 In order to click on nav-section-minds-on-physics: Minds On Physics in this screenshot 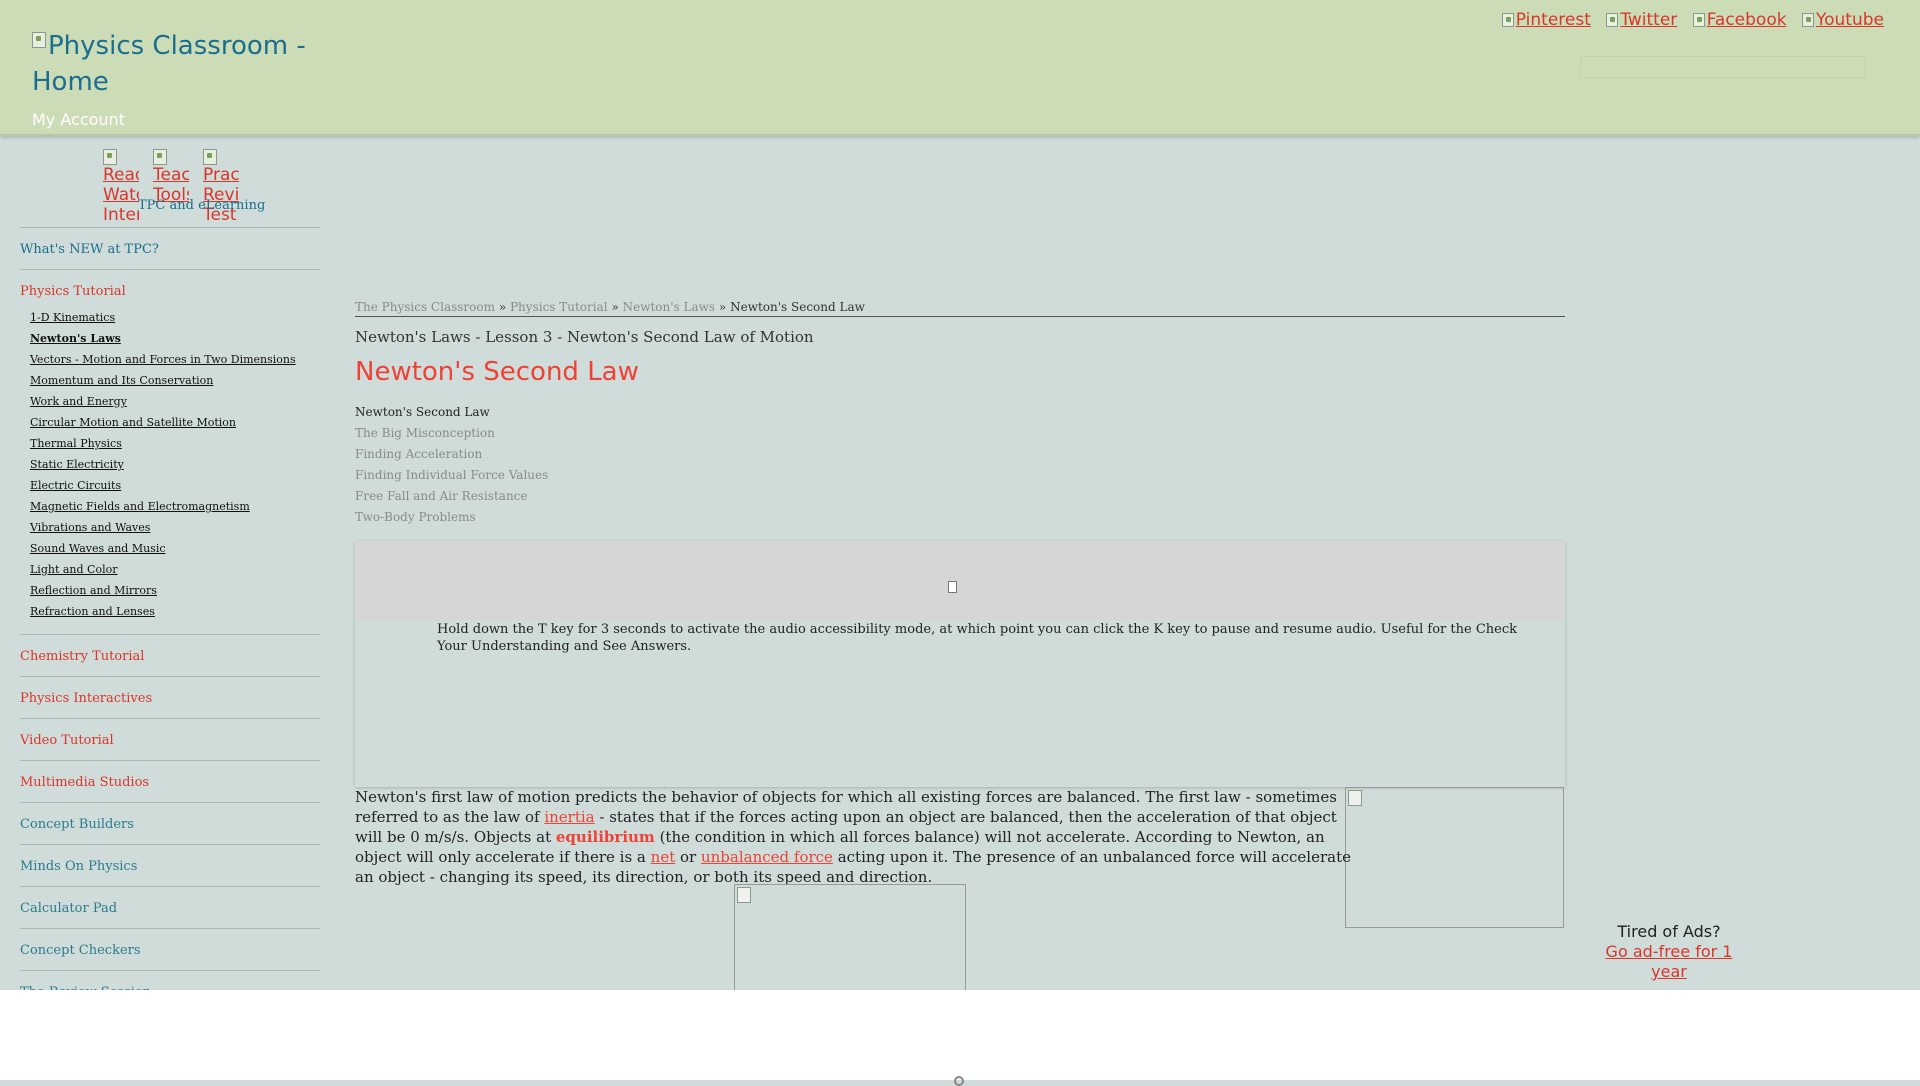, I will do `click(170, 865)`.